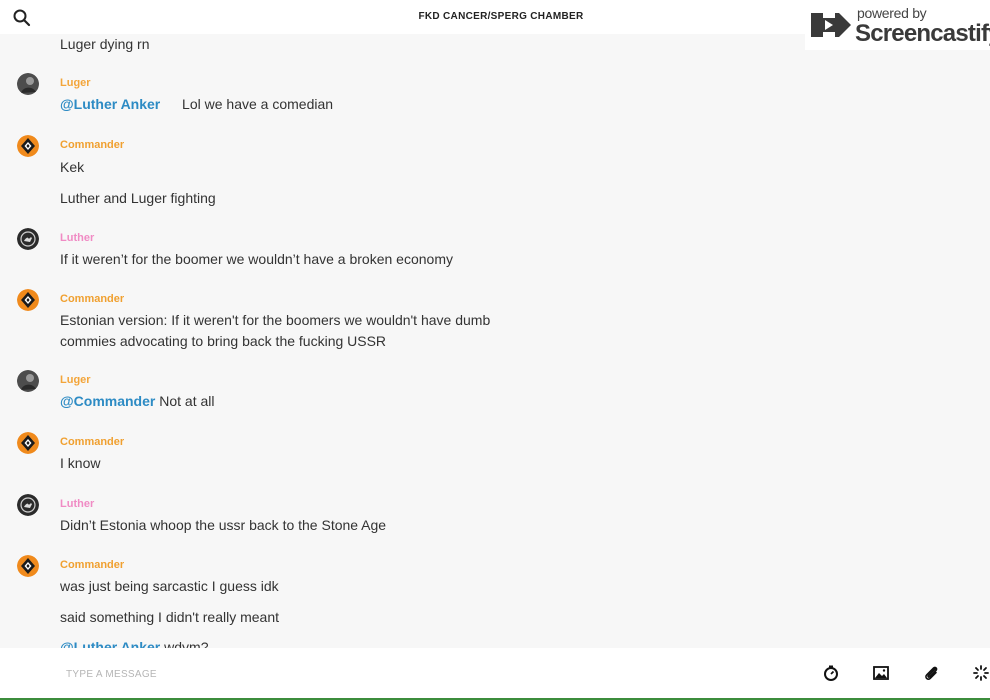 This screenshot has width=990, height=700. I want to click on timer-icon, so click(831, 673).